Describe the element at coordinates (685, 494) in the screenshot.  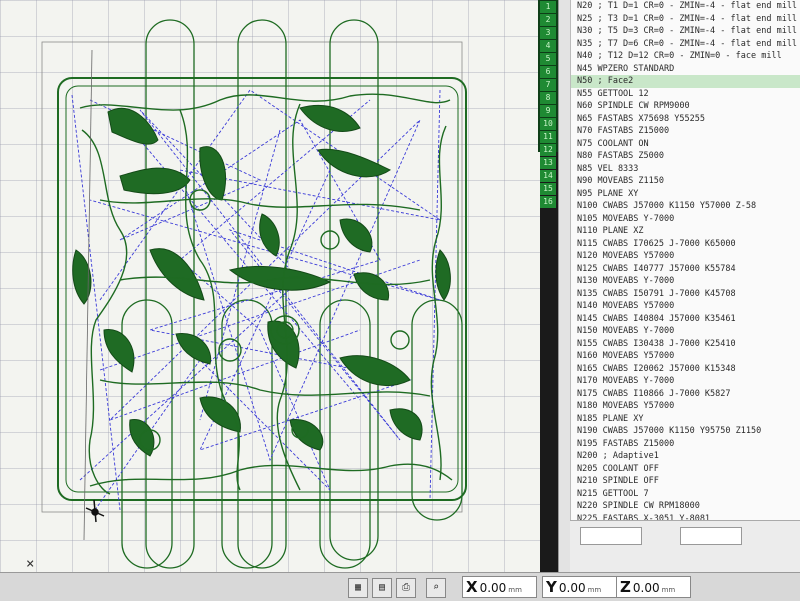
I see `nc-code-line: N215 GETTOOL 7` at that location.